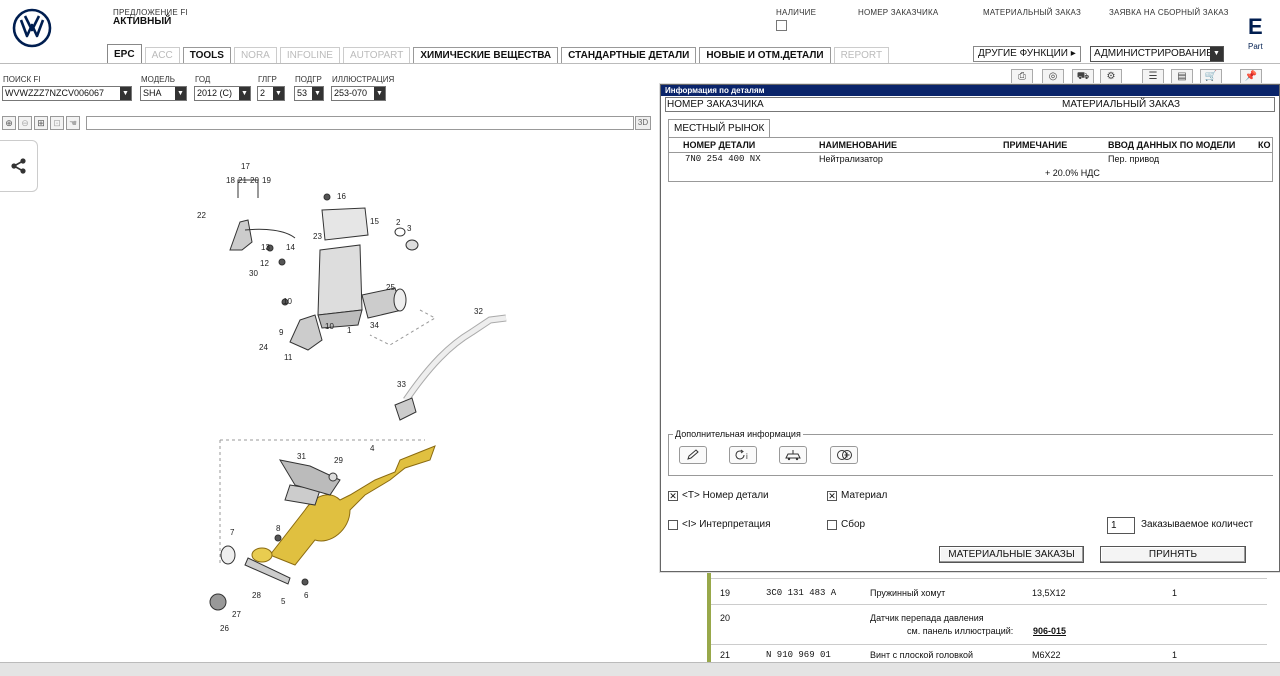  I want to click on callout-33: 33, so click(401, 384).